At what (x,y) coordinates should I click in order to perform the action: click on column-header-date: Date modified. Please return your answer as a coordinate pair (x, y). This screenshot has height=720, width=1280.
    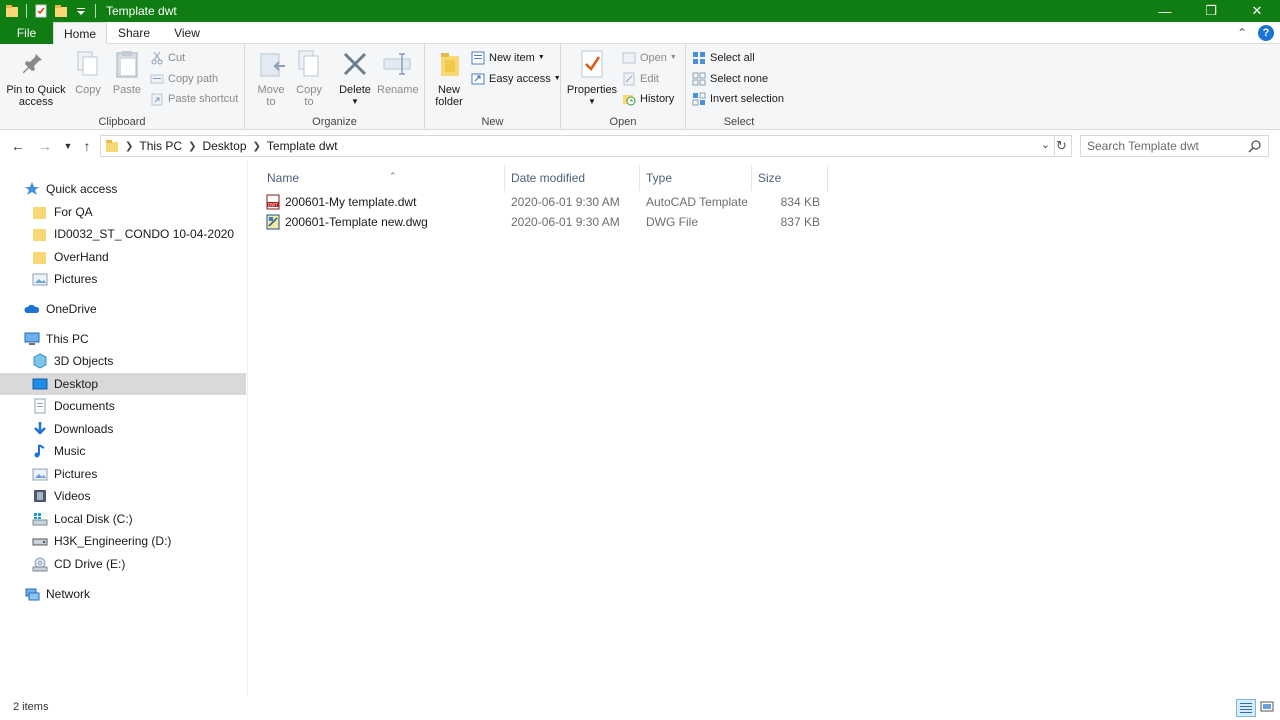
    Looking at the image, I should click on (572, 178).